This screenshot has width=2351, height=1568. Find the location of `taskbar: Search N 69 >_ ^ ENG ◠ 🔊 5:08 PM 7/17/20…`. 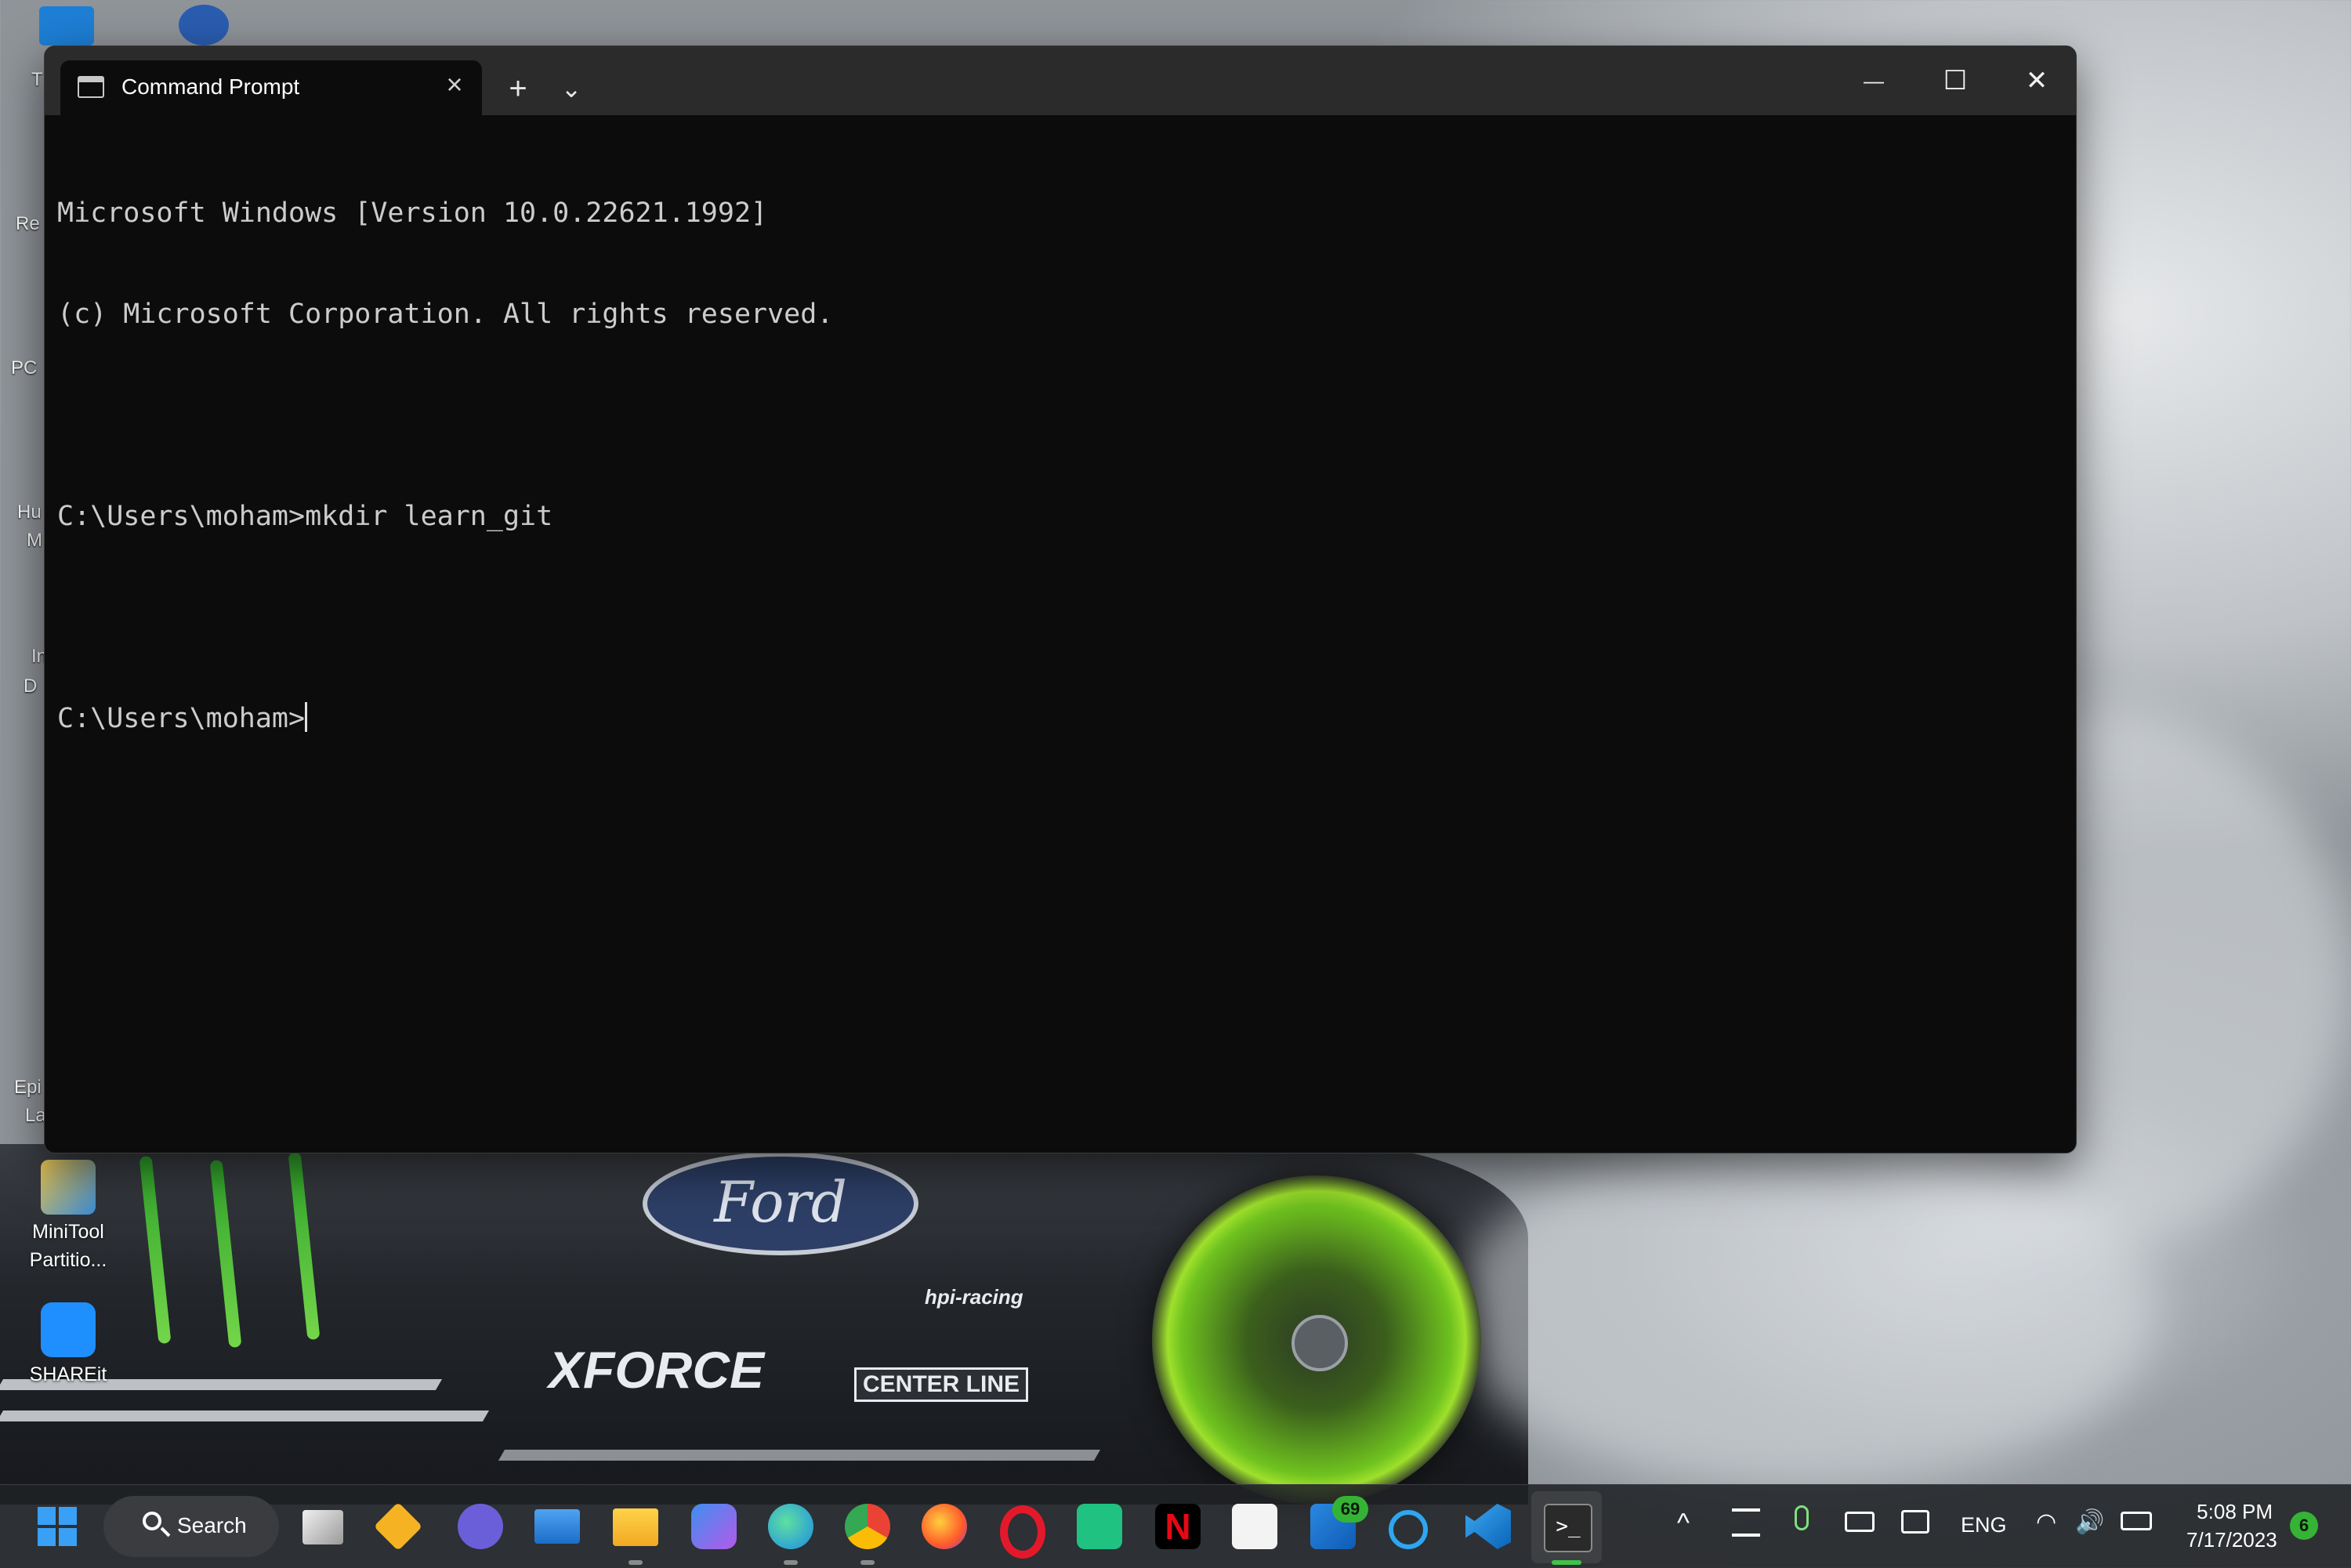

taskbar: Search N 69 >_ ^ ENG ◠ 🔊 5:08 PM 7/17/20… is located at coordinates (1175, 1526).